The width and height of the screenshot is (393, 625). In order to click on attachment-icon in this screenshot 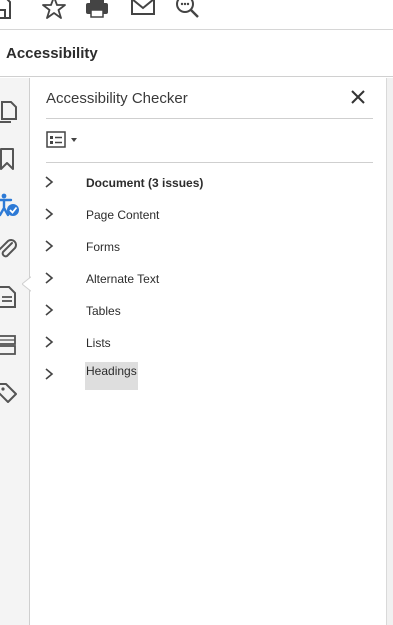, I will do `click(10, 249)`.